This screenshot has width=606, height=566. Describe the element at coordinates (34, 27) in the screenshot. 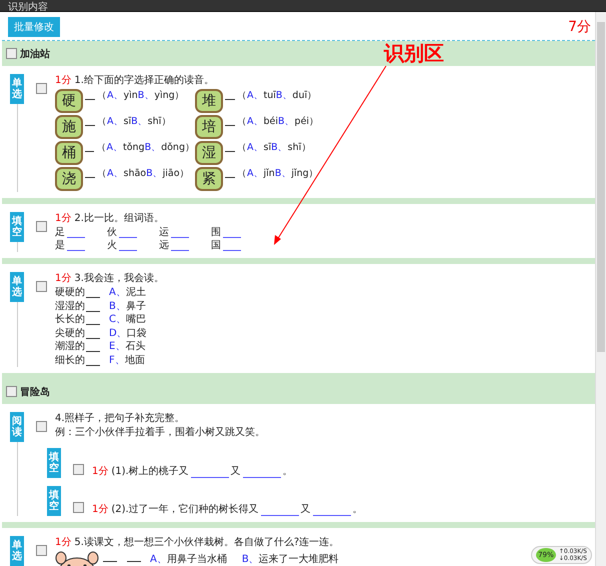

I see `batch-edit-button: 批量修改` at that location.